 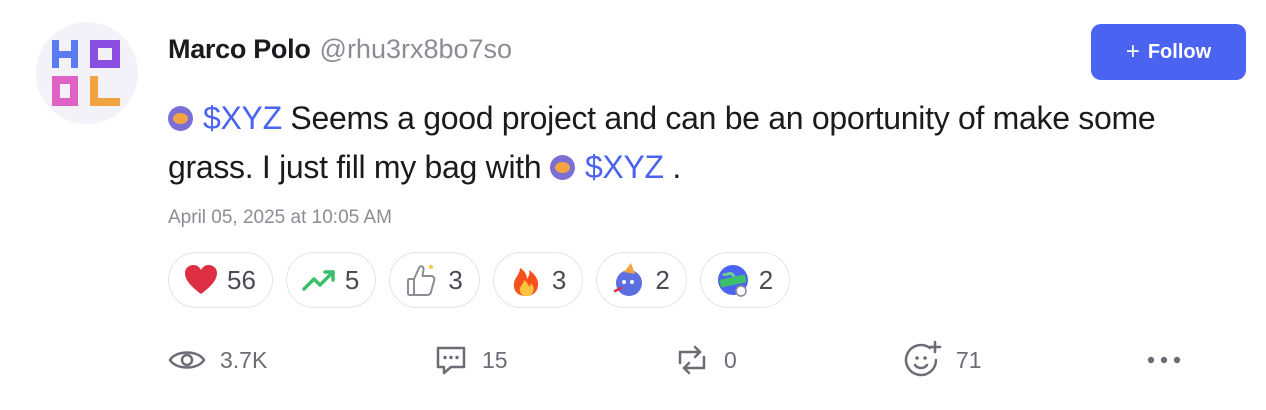 I want to click on avatar, so click(x=87, y=73).